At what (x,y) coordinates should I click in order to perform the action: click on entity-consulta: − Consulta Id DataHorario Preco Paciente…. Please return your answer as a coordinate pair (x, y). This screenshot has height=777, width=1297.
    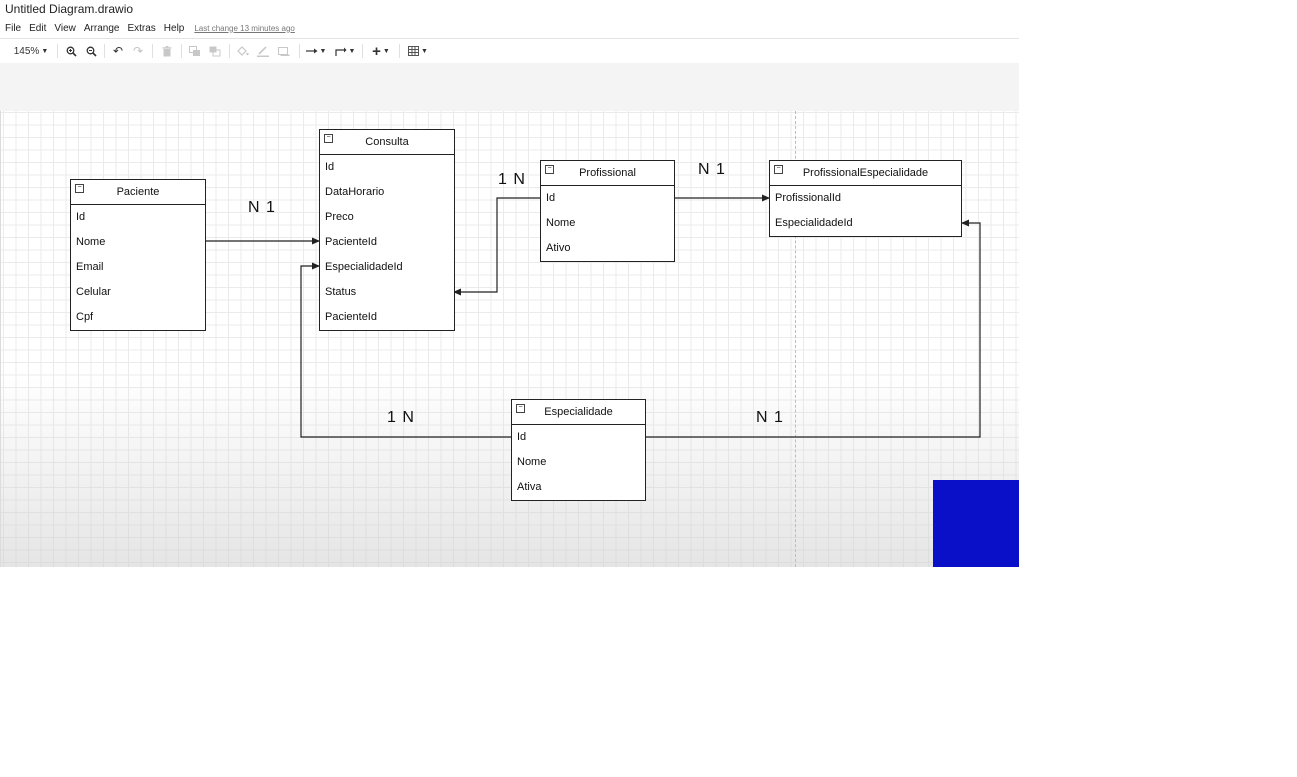
    Looking at the image, I should click on (387, 230).